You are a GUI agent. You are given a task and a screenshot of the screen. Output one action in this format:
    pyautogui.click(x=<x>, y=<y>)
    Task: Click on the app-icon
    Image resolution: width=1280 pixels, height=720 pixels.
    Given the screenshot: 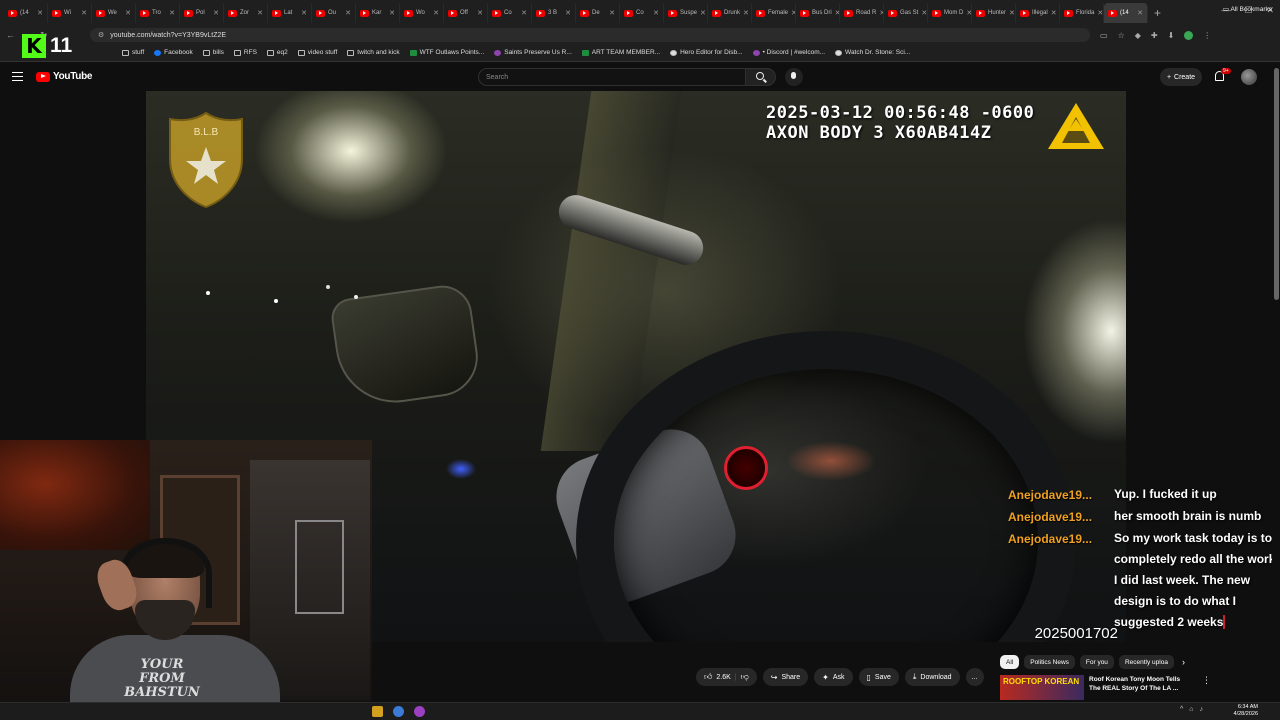 What is the action you would take?
    pyautogui.click(x=419, y=711)
    